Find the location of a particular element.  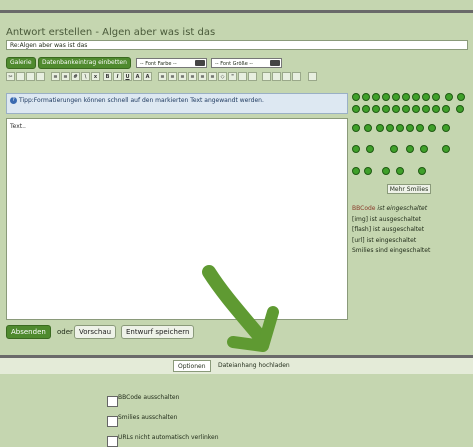

quote-icon: " is located at coordinates (232, 76).